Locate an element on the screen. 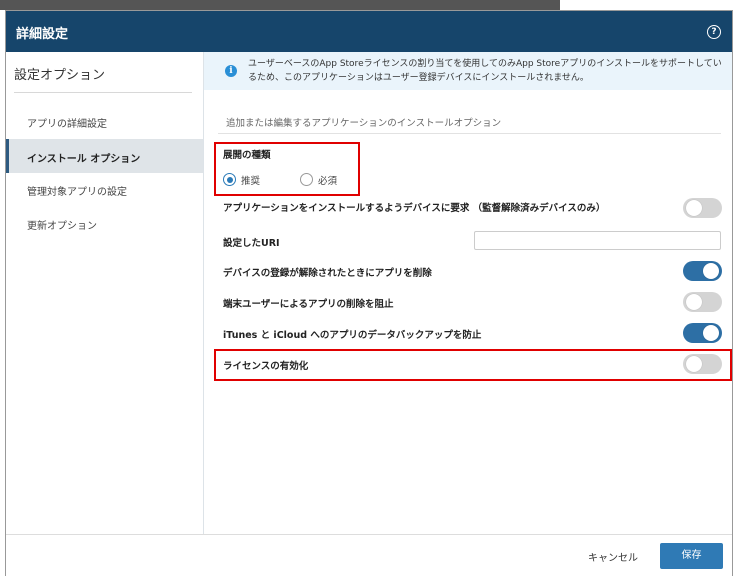  dialog-footer: キャンセル 保存 is located at coordinates (369, 555).